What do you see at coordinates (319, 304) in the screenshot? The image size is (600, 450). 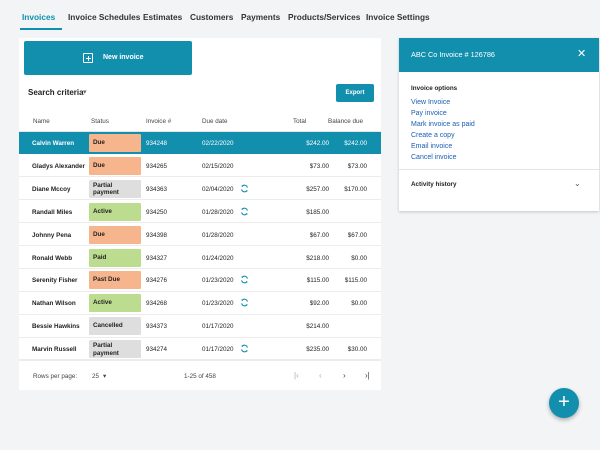 I see `total-amount: $92.00` at bounding box center [319, 304].